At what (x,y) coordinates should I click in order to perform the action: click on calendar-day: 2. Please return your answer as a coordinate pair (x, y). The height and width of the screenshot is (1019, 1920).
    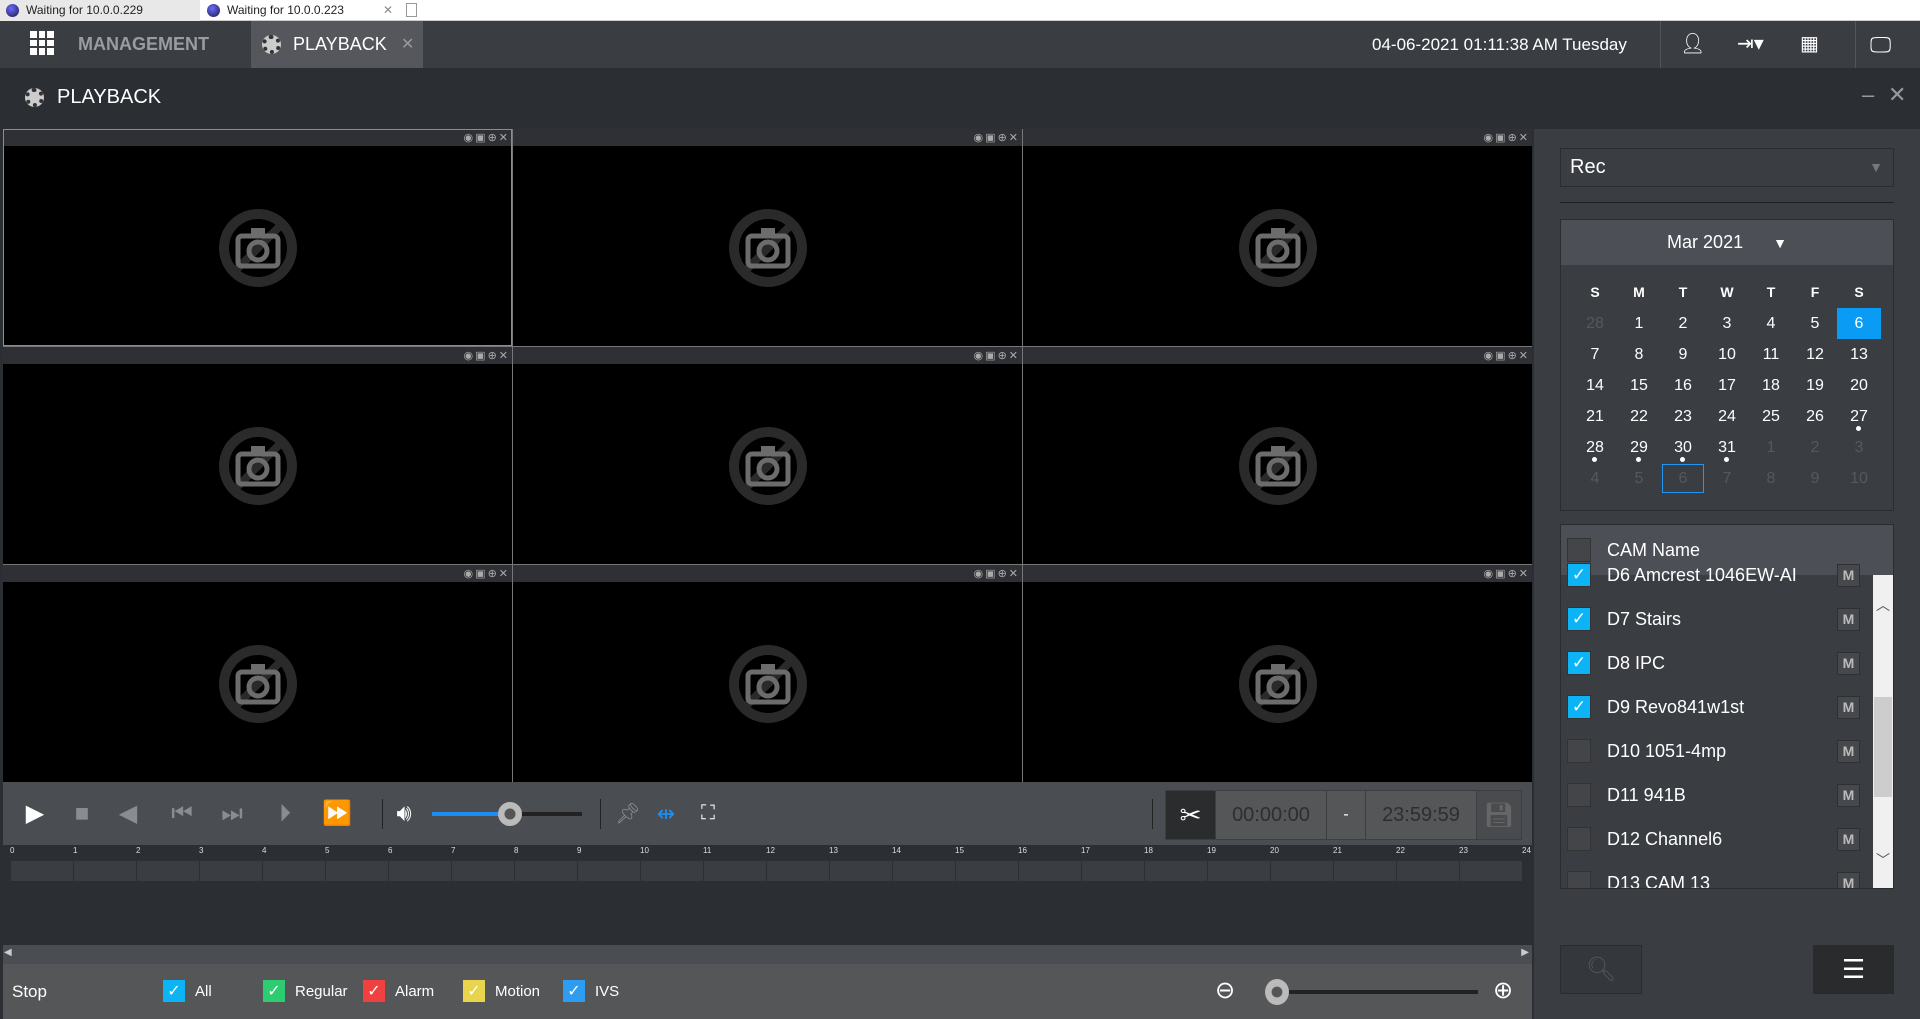
    Looking at the image, I should click on (1815, 447).